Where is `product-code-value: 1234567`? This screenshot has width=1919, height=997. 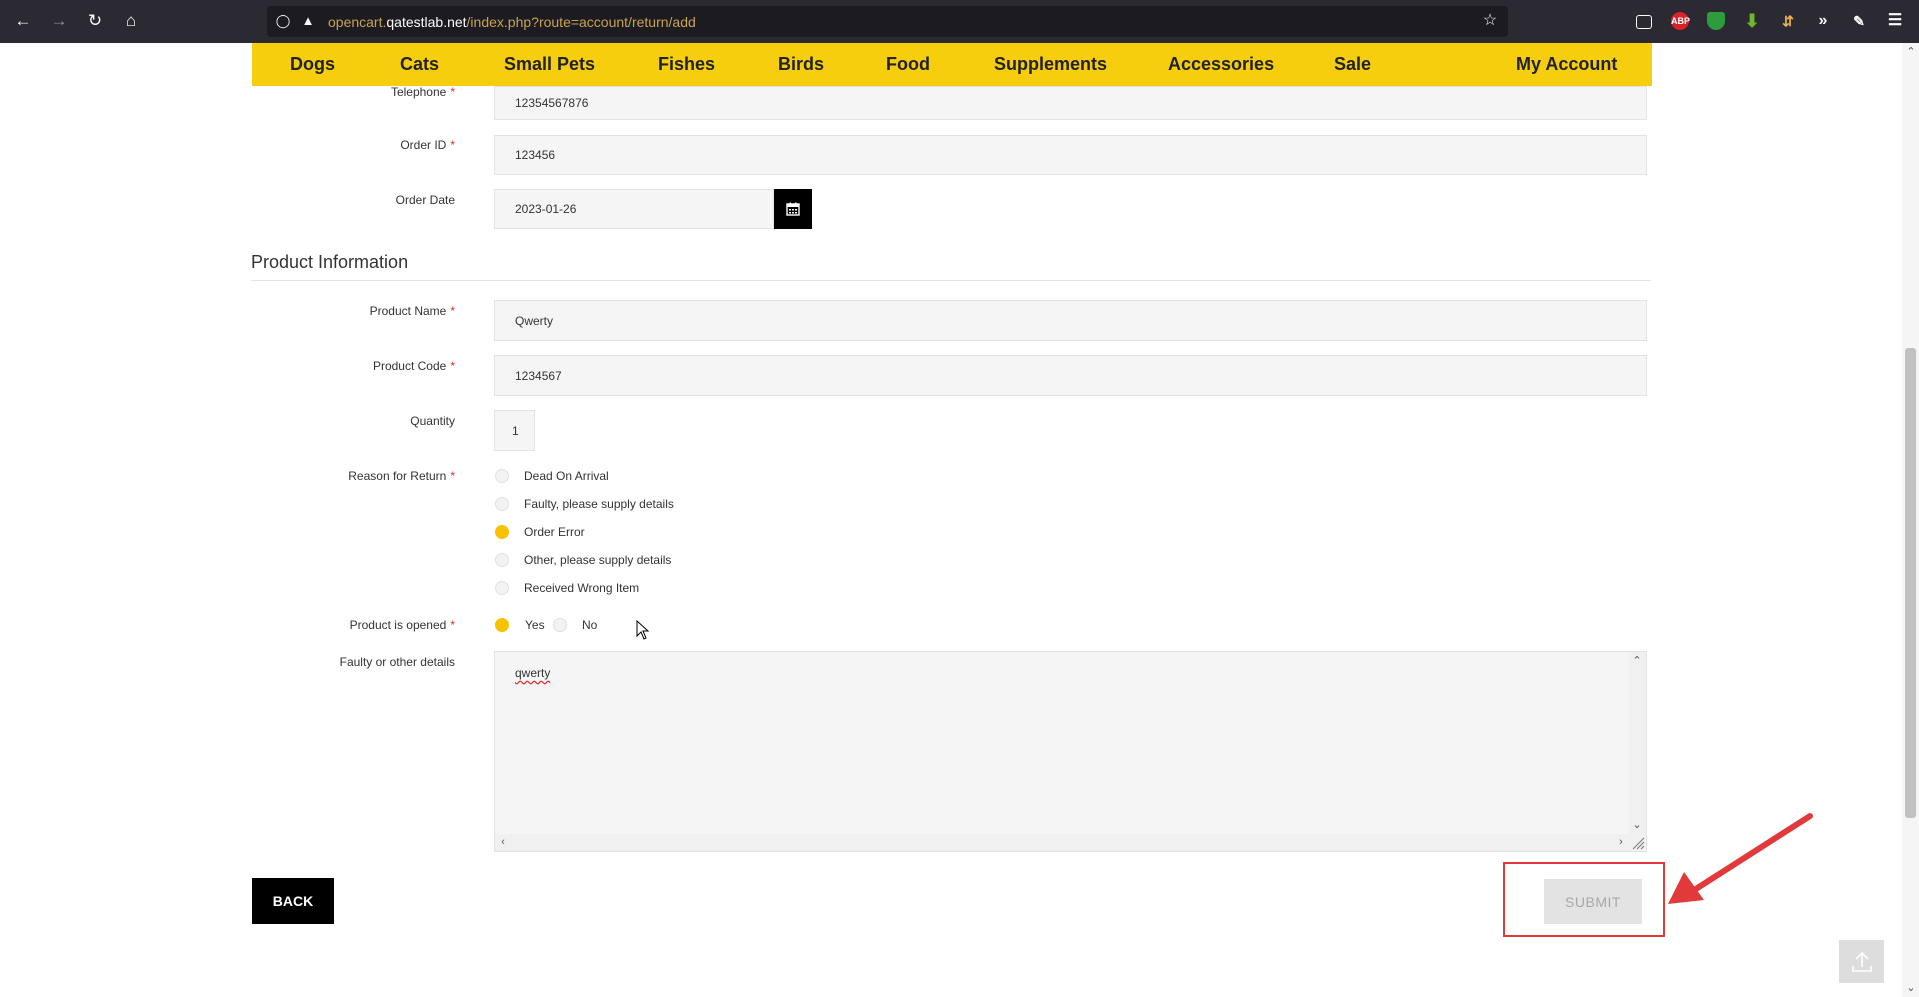 product-code-value: 1234567 is located at coordinates (538, 375).